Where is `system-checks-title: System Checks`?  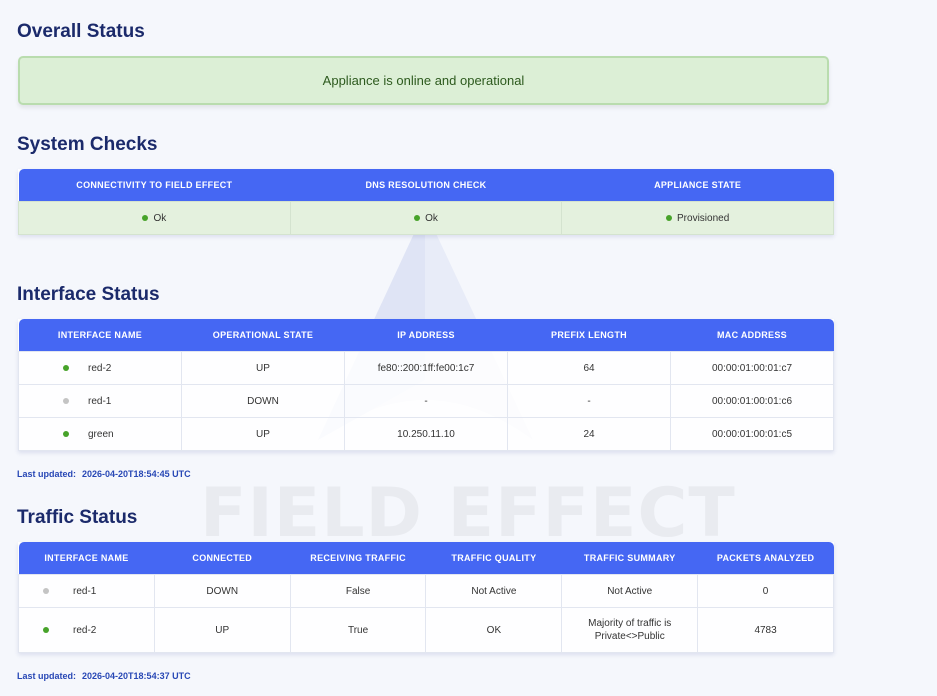
system-checks-title: System Checks is located at coordinates (87, 144).